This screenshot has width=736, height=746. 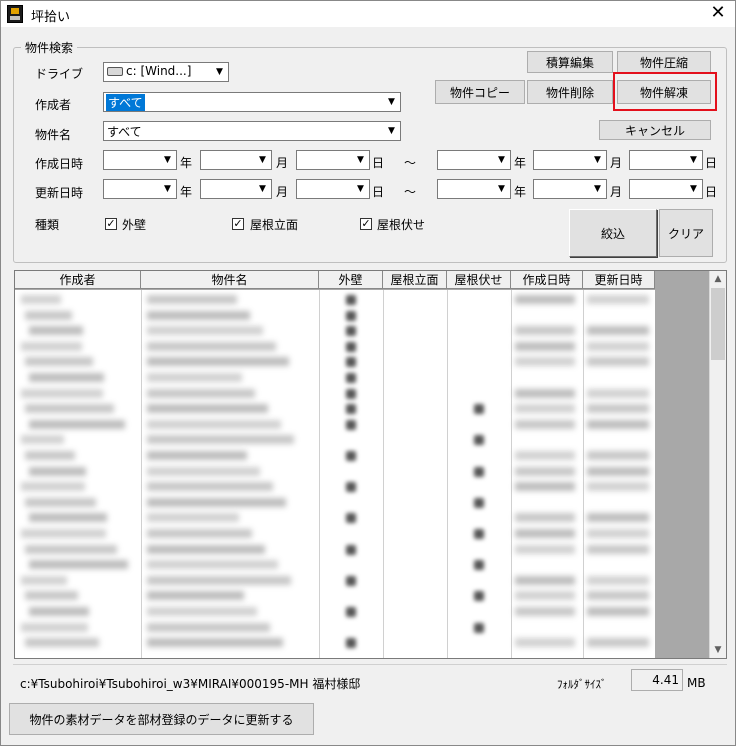 What do you see at coordinates (480, 92) in the screenshot?
I see `copy-button: 物件コピー` at bounding box center [480, 92].